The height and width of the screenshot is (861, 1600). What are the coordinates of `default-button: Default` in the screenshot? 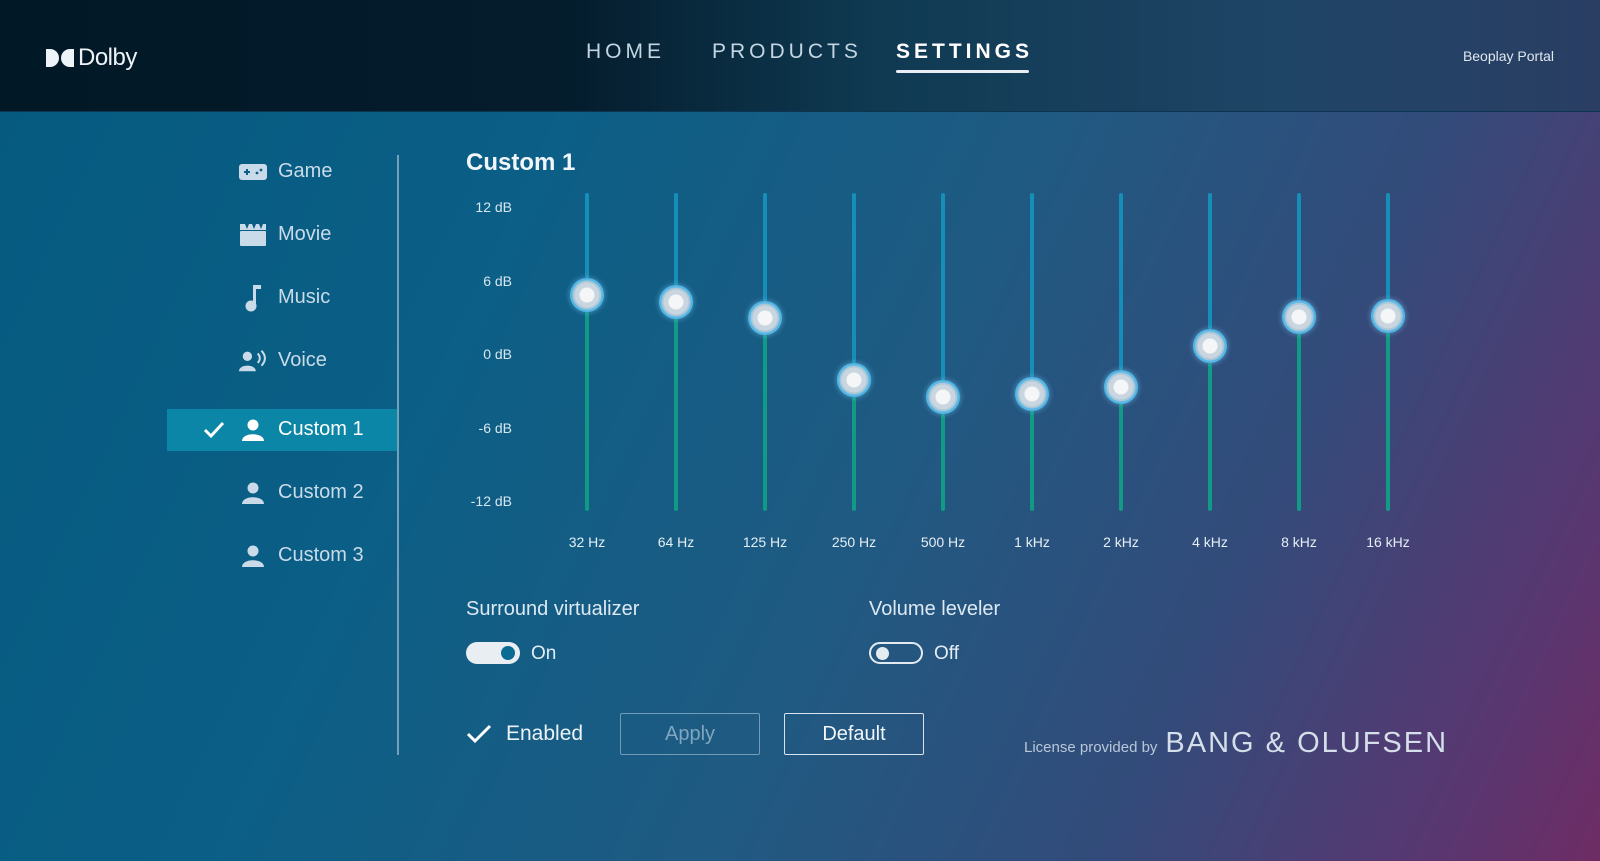 It's located at (854, 734).